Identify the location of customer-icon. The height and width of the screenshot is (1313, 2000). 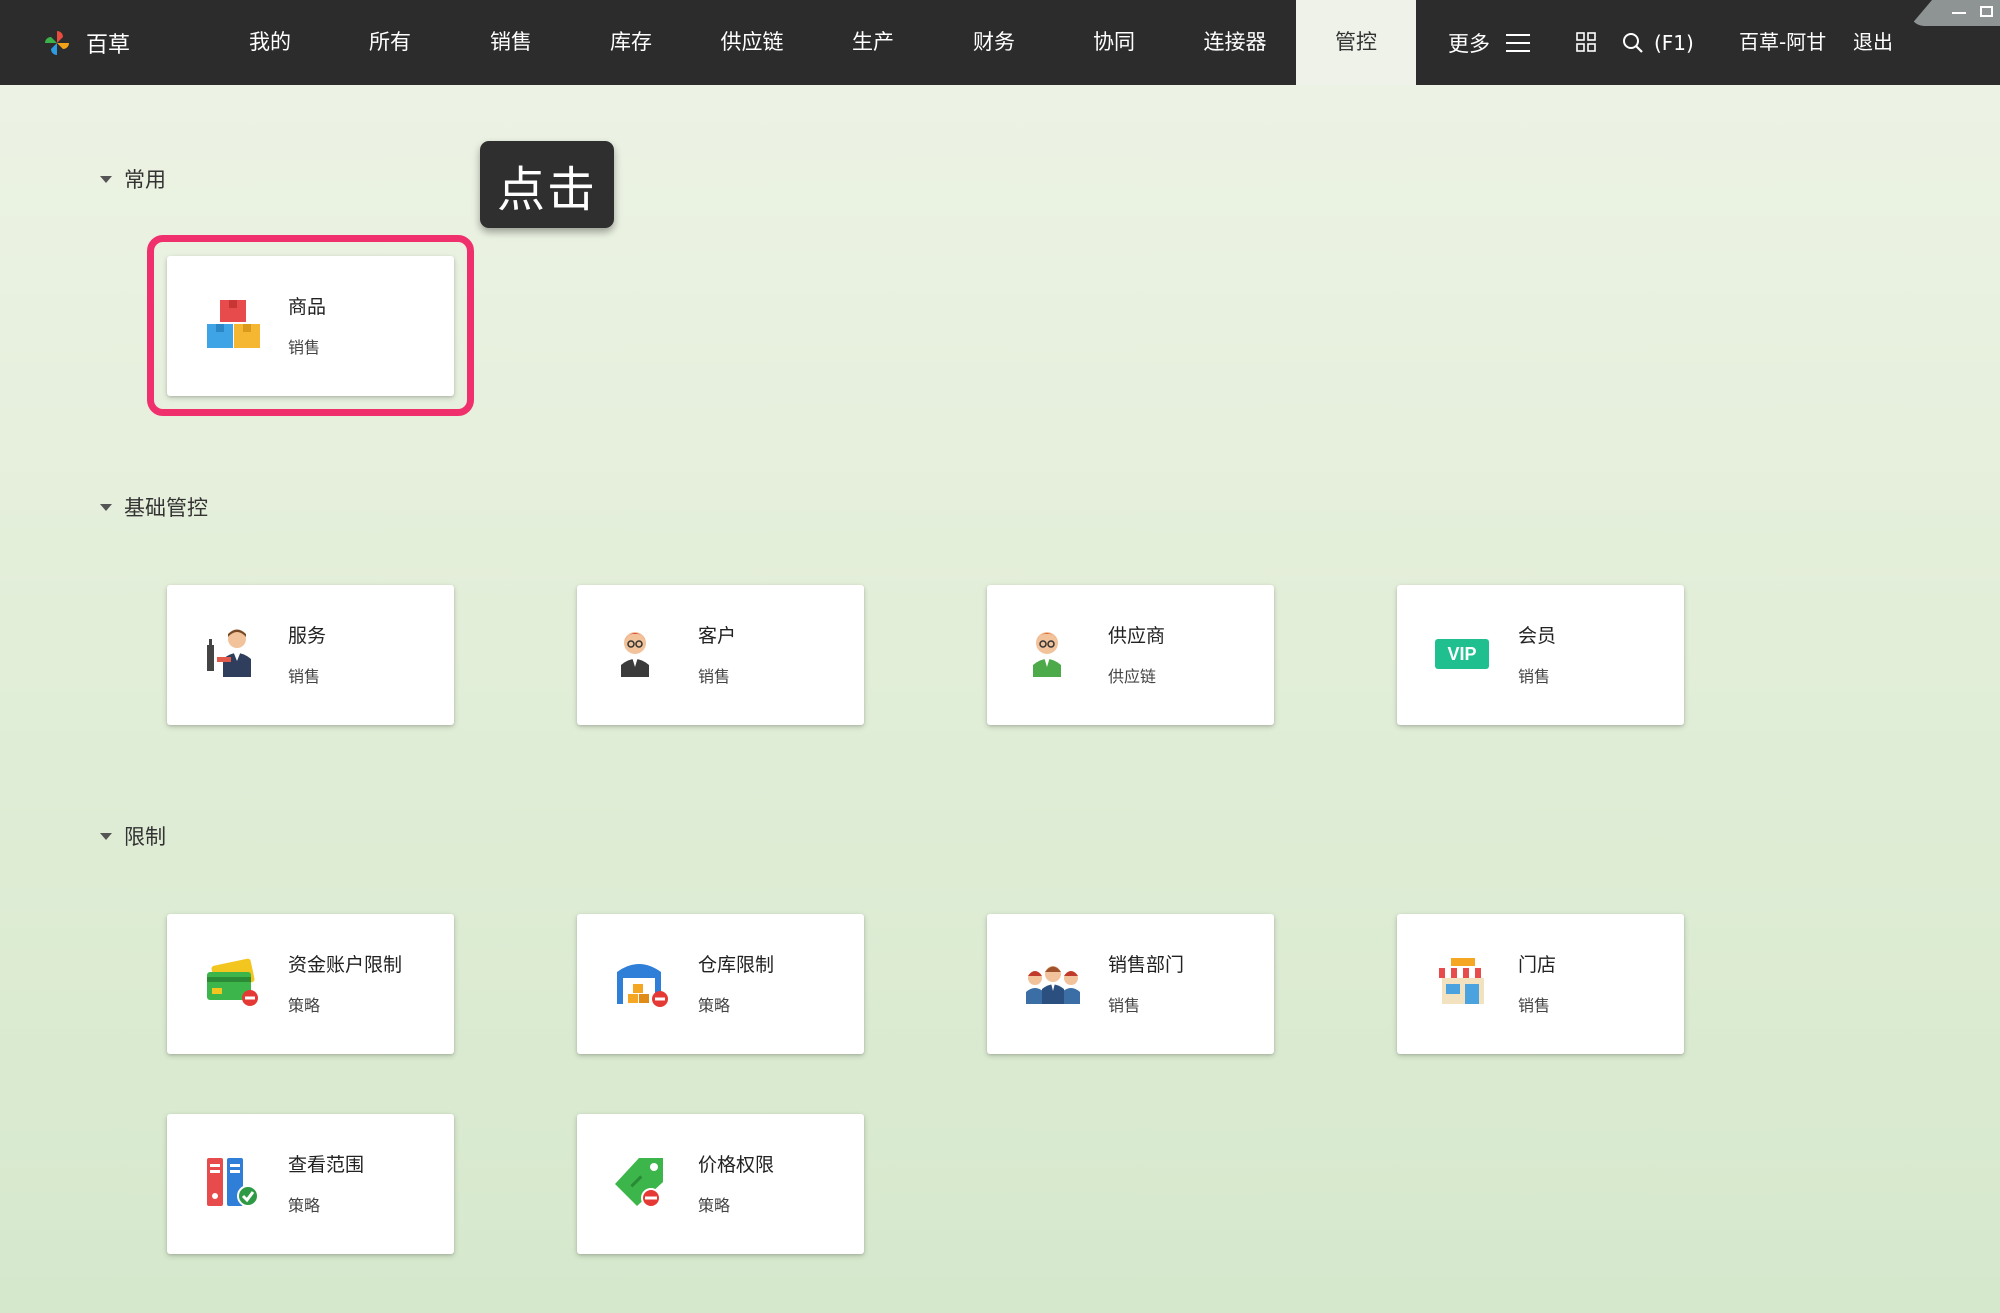
(635, 654).